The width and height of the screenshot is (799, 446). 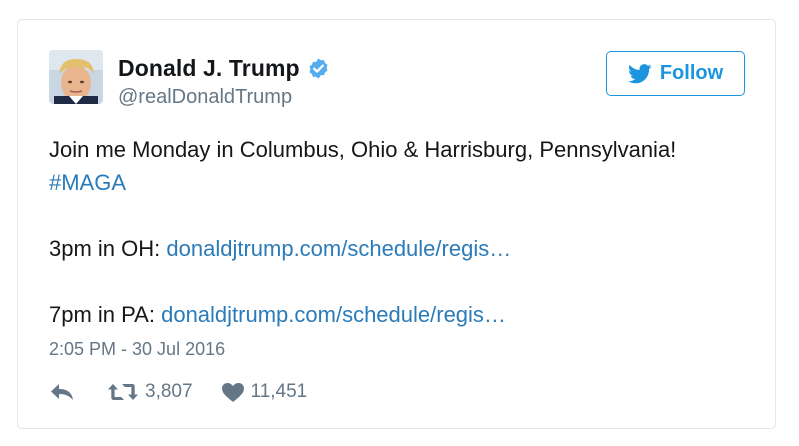 I want to click on tweet-actions: 3,807 11,451, so click(x=178, y=392).